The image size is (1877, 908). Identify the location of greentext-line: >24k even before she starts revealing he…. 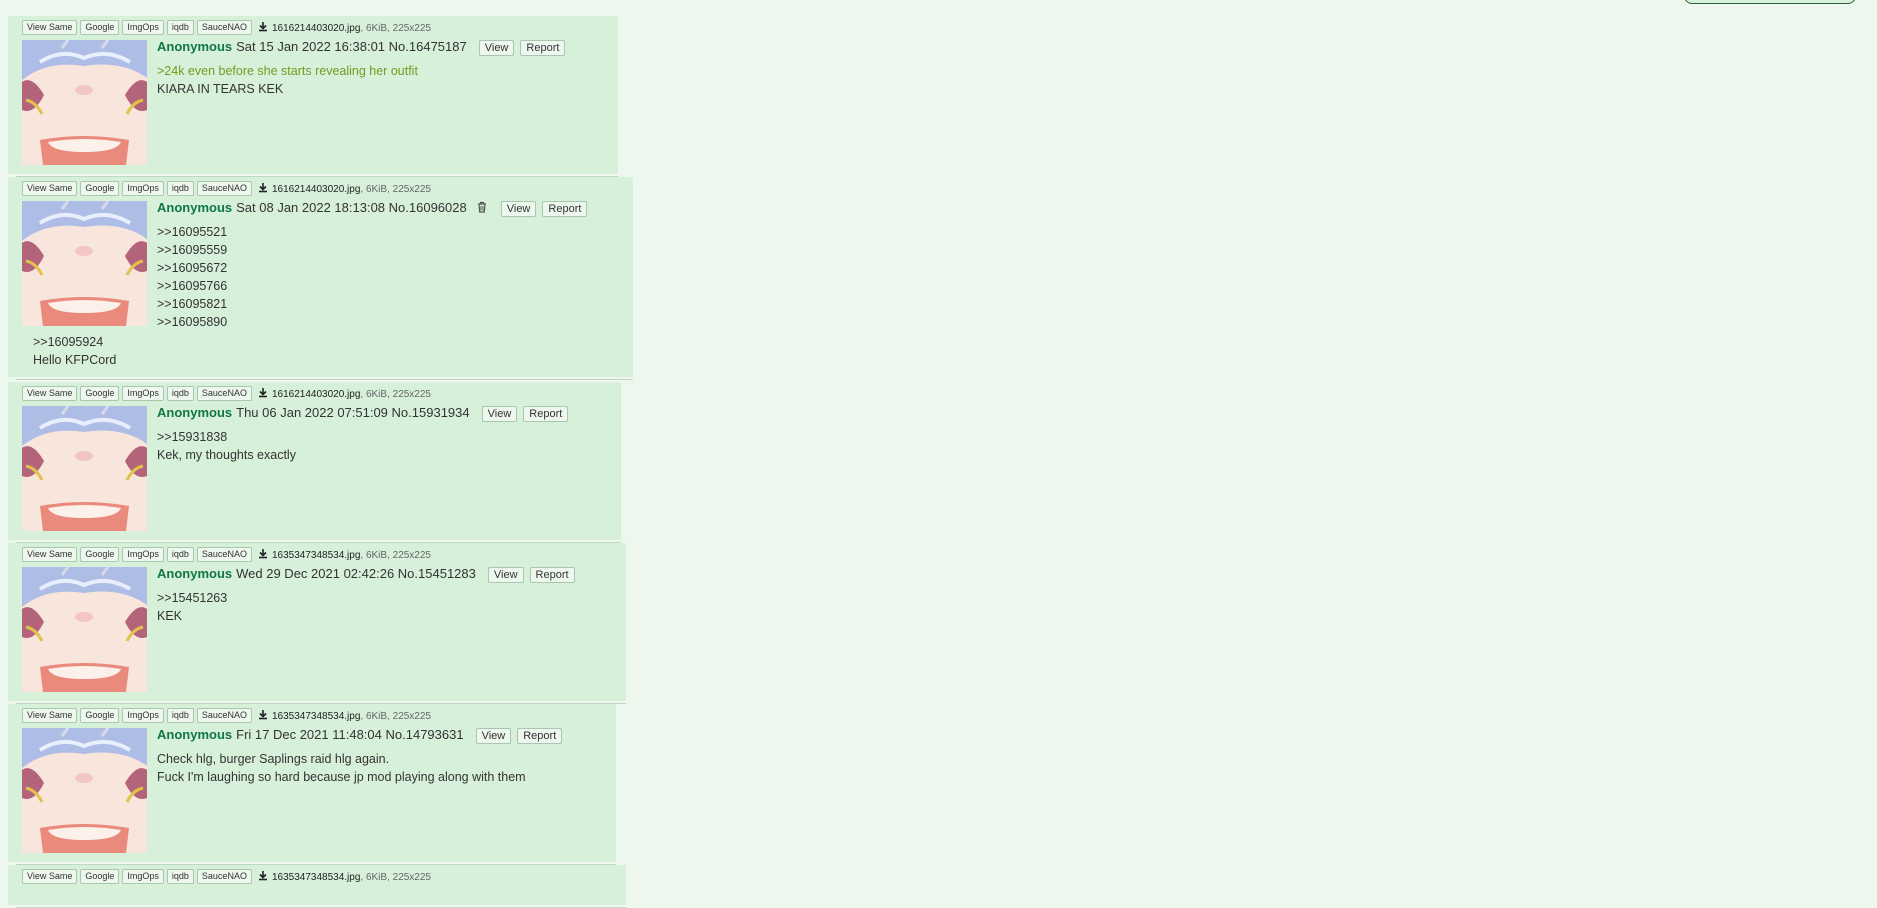
(287, 71).